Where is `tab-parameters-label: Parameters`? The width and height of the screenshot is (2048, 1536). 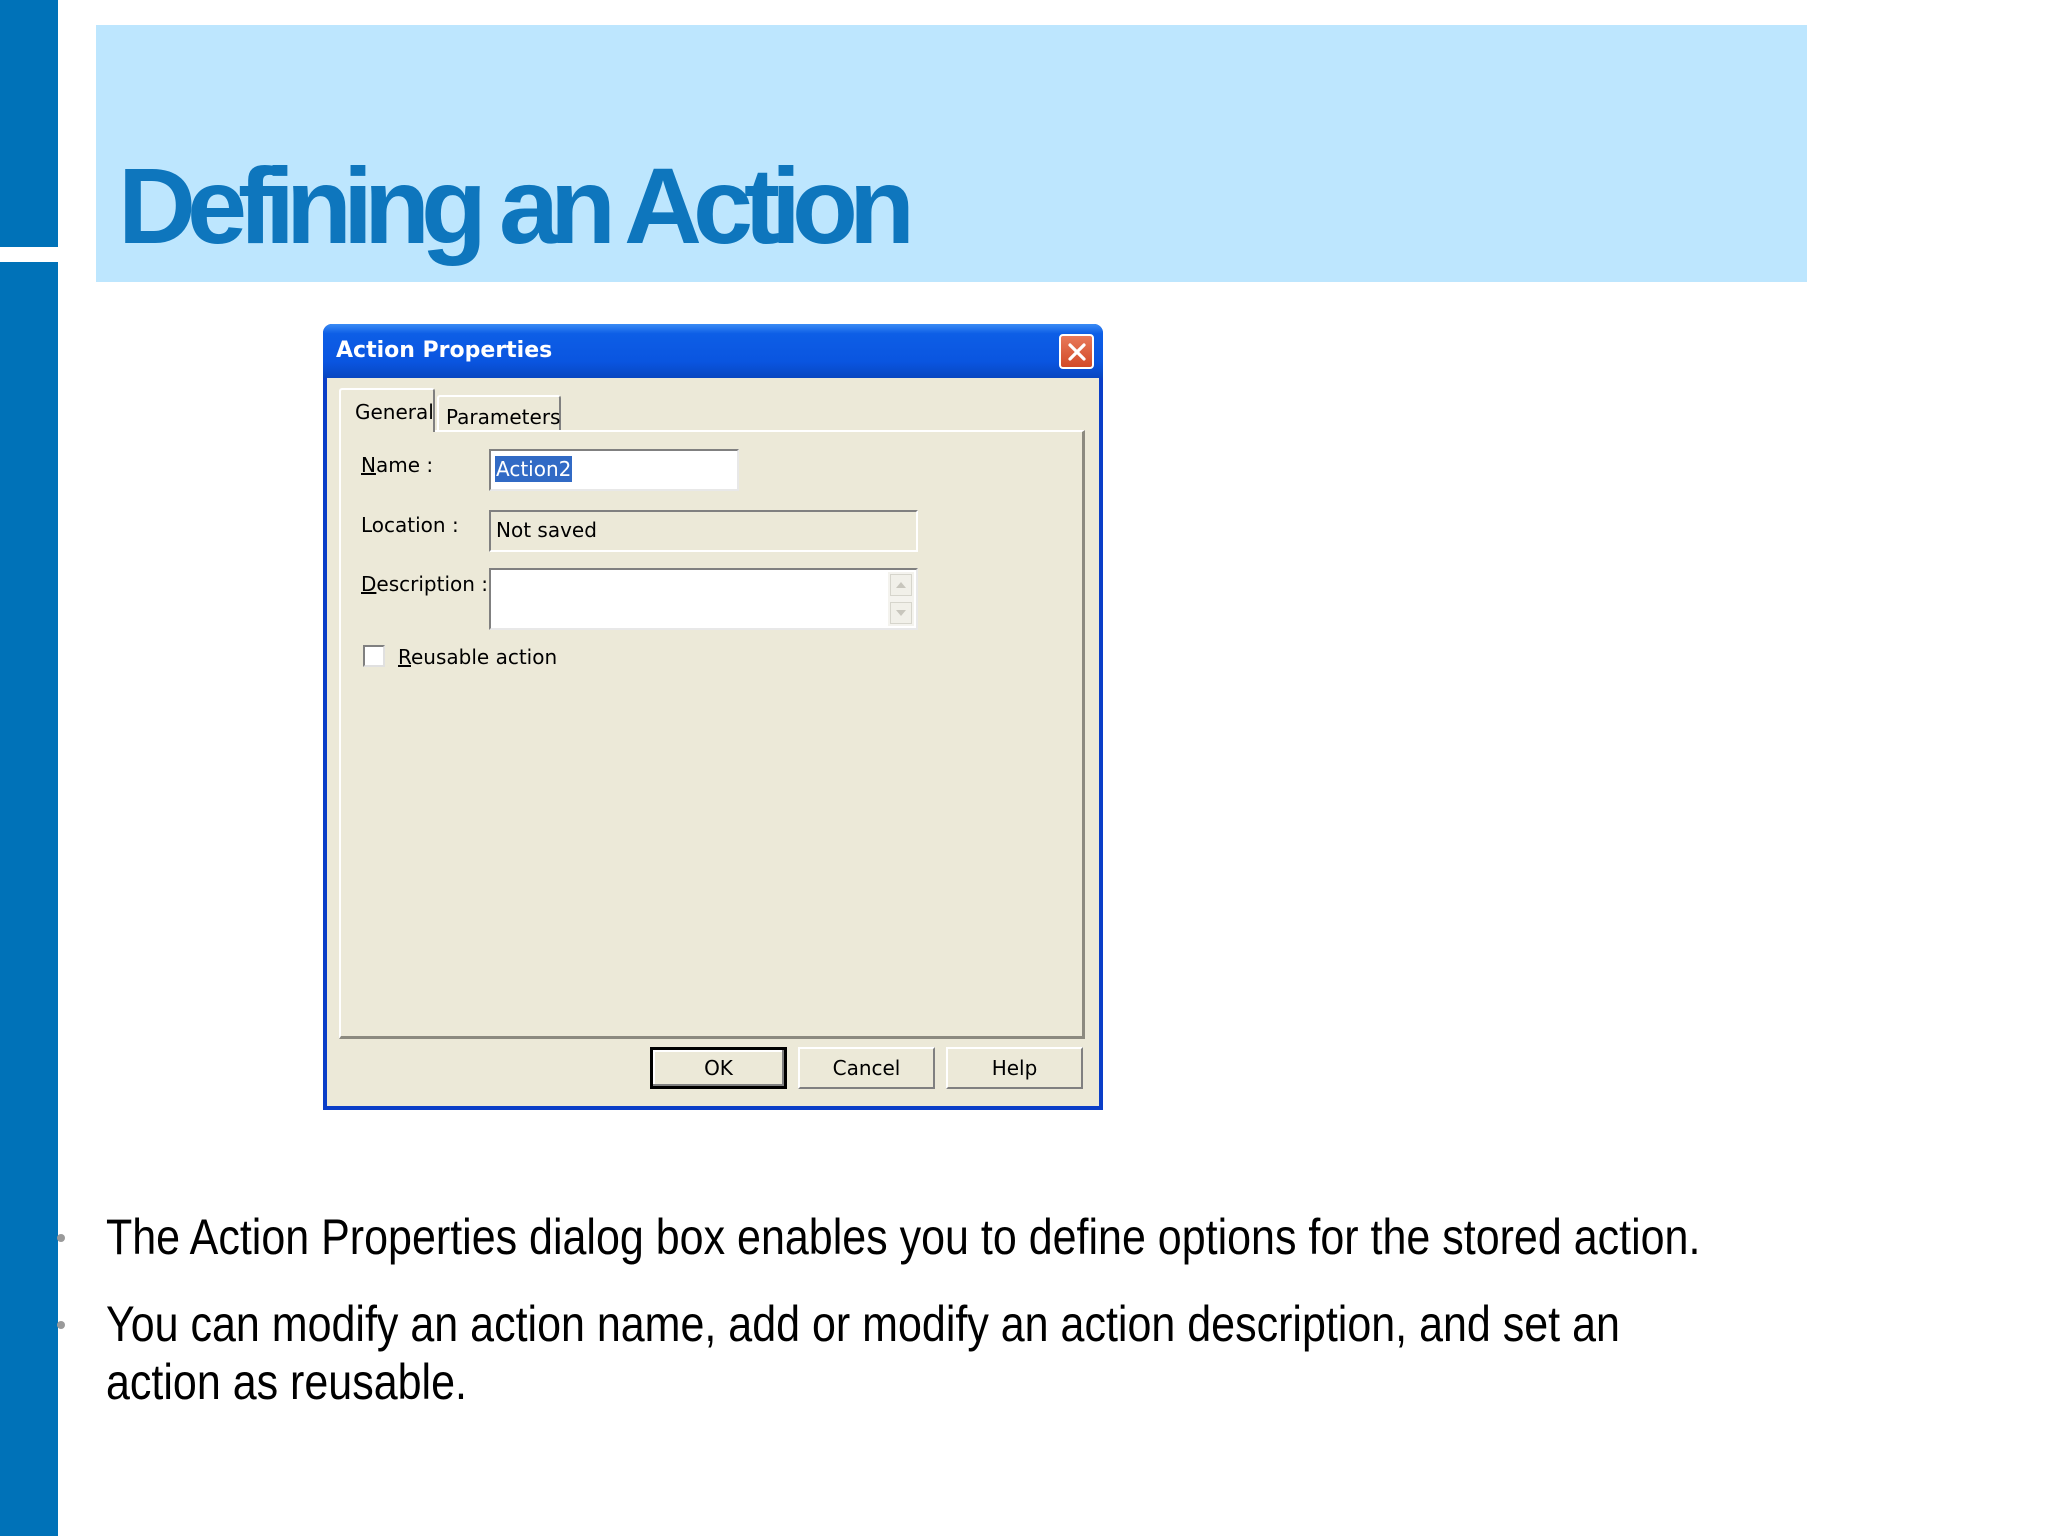
tab-parameters-label: Parameters is located at coordinates (503, 417).